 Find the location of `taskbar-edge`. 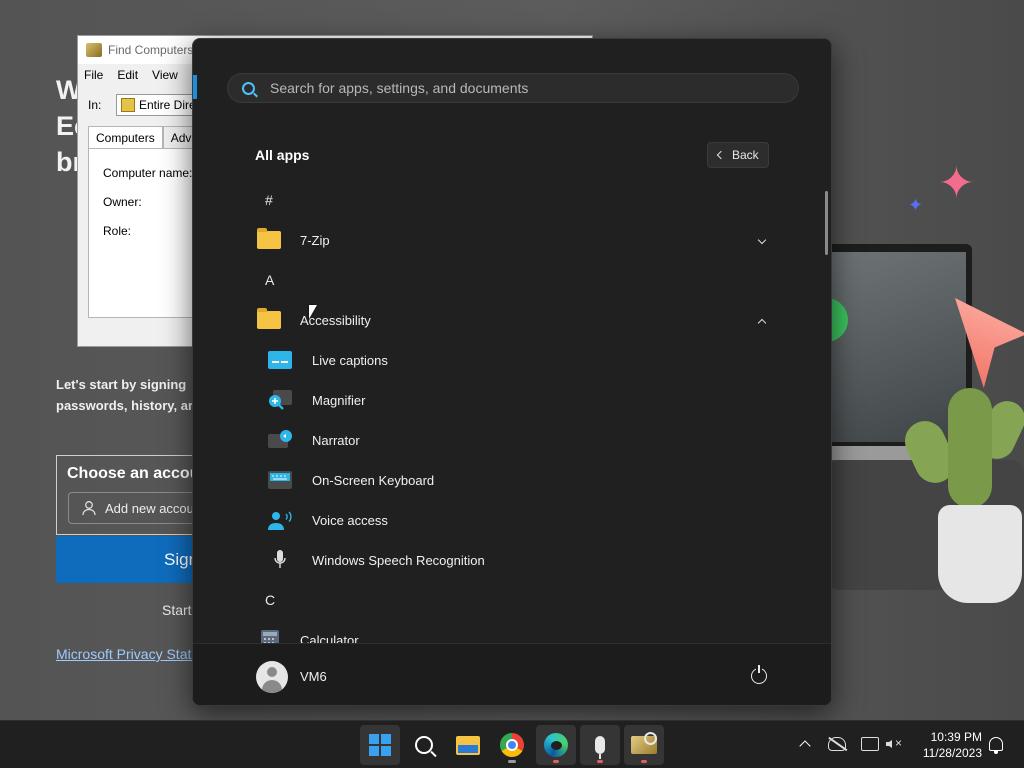

taskbar-edge is located at coordinates (556, 745).